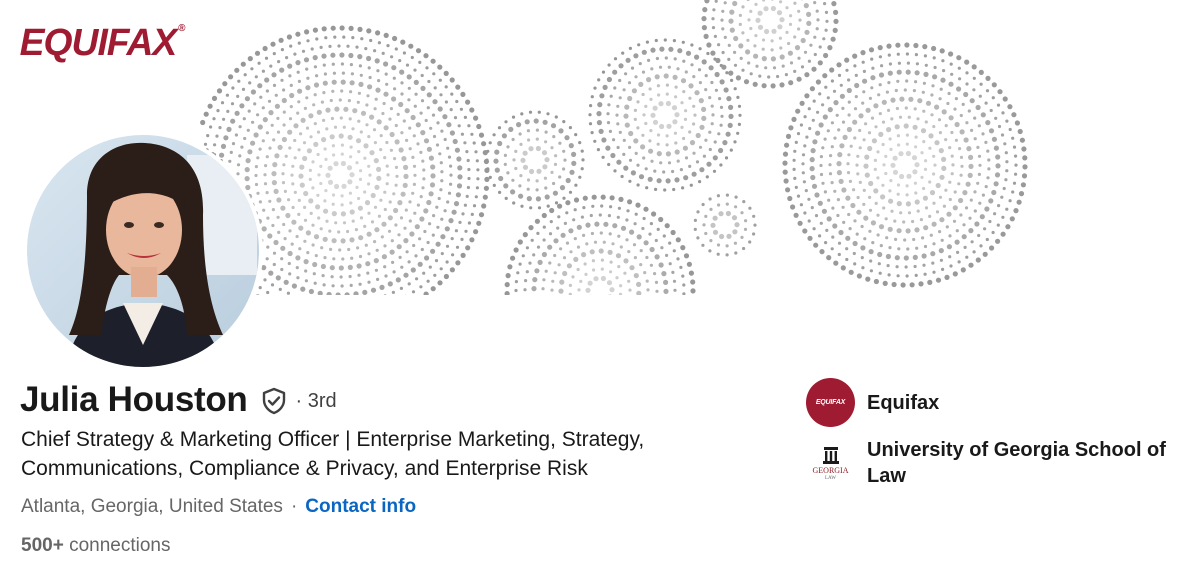 Image resolution: width=1182 pixels, height=570 pixels. Describe the element at coordinates (98, 43) in the screenshot. I see `brand-logo-text: EQUIFAX` at that location.